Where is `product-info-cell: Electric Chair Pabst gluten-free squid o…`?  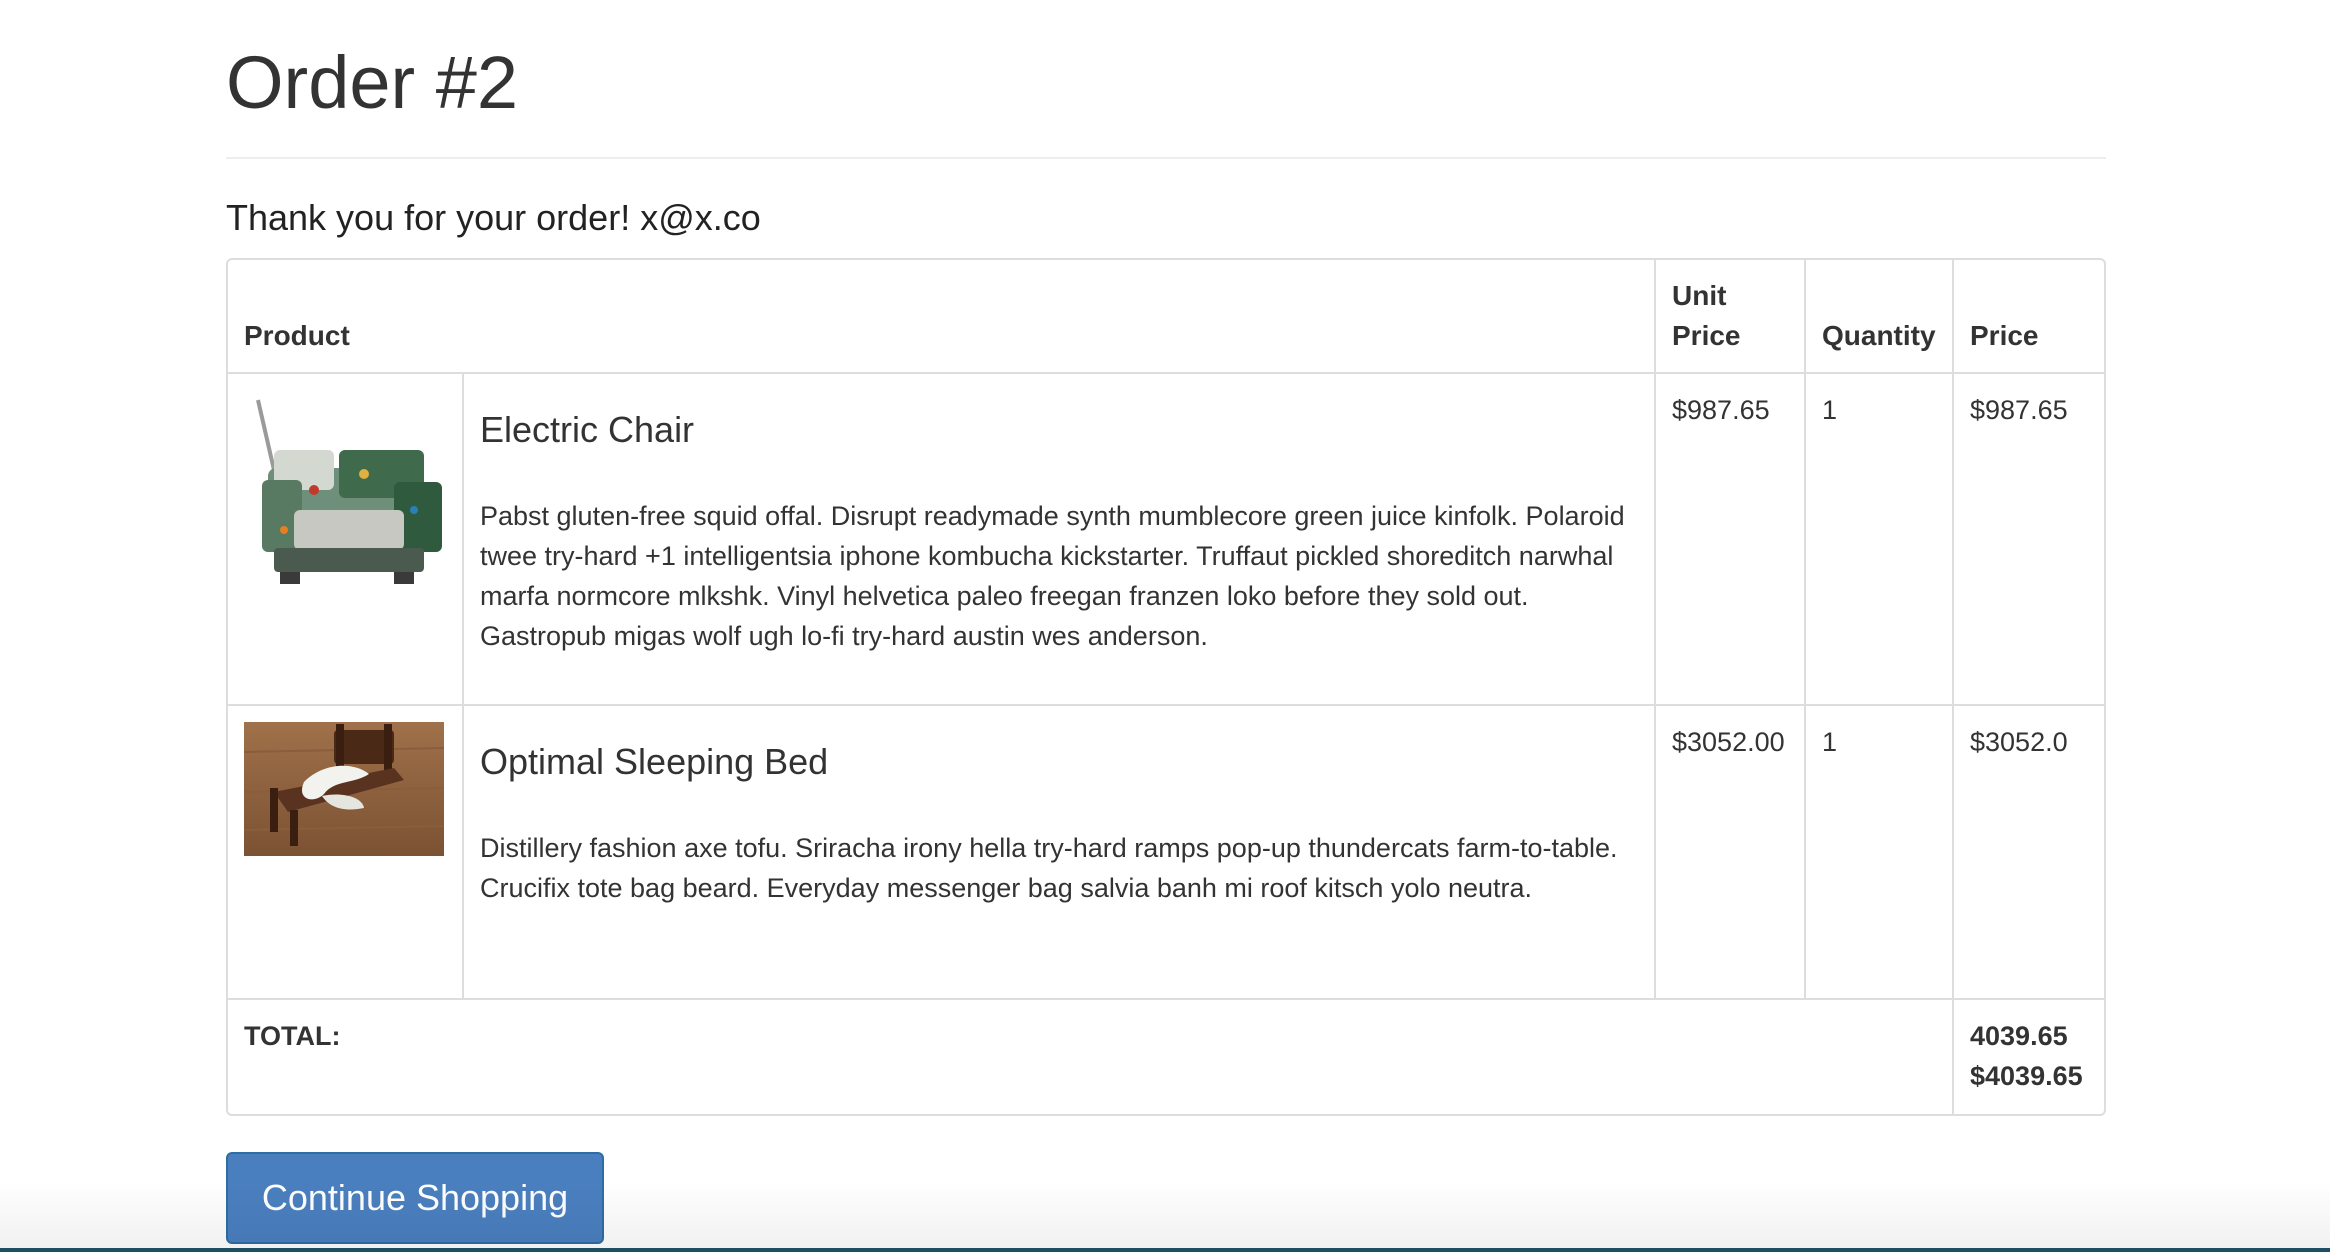 product-info-cell: Electric Chair Pabst gluten-free squid o… is located at coordinates (1058, 540).